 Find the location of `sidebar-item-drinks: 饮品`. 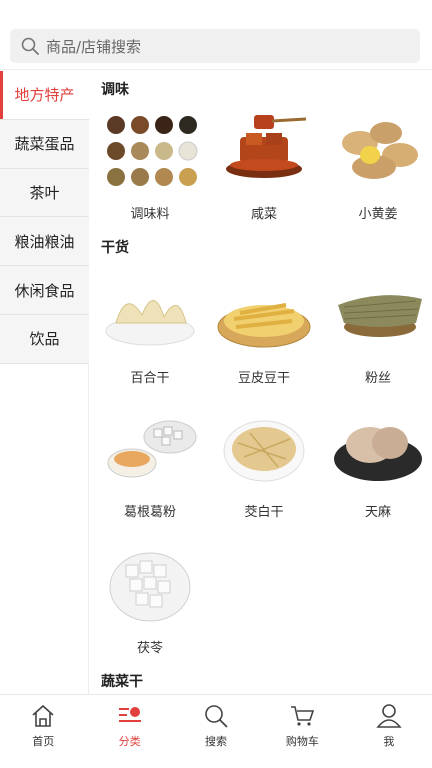

sidebar-item-drinks: 饮品 is located at coordinates (44, 339).